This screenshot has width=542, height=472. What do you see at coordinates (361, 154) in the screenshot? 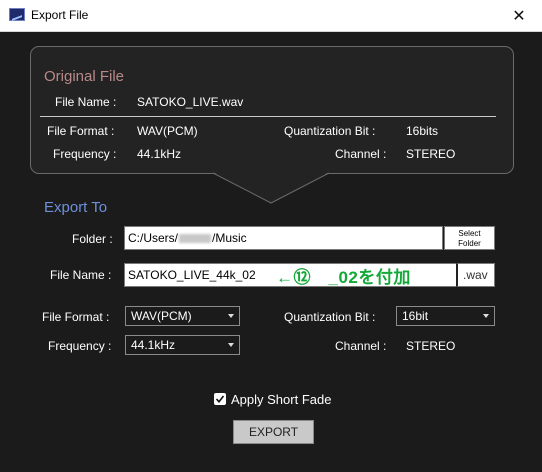
I see `original-channel-label: Channel :` at bounding box center [361, 154].